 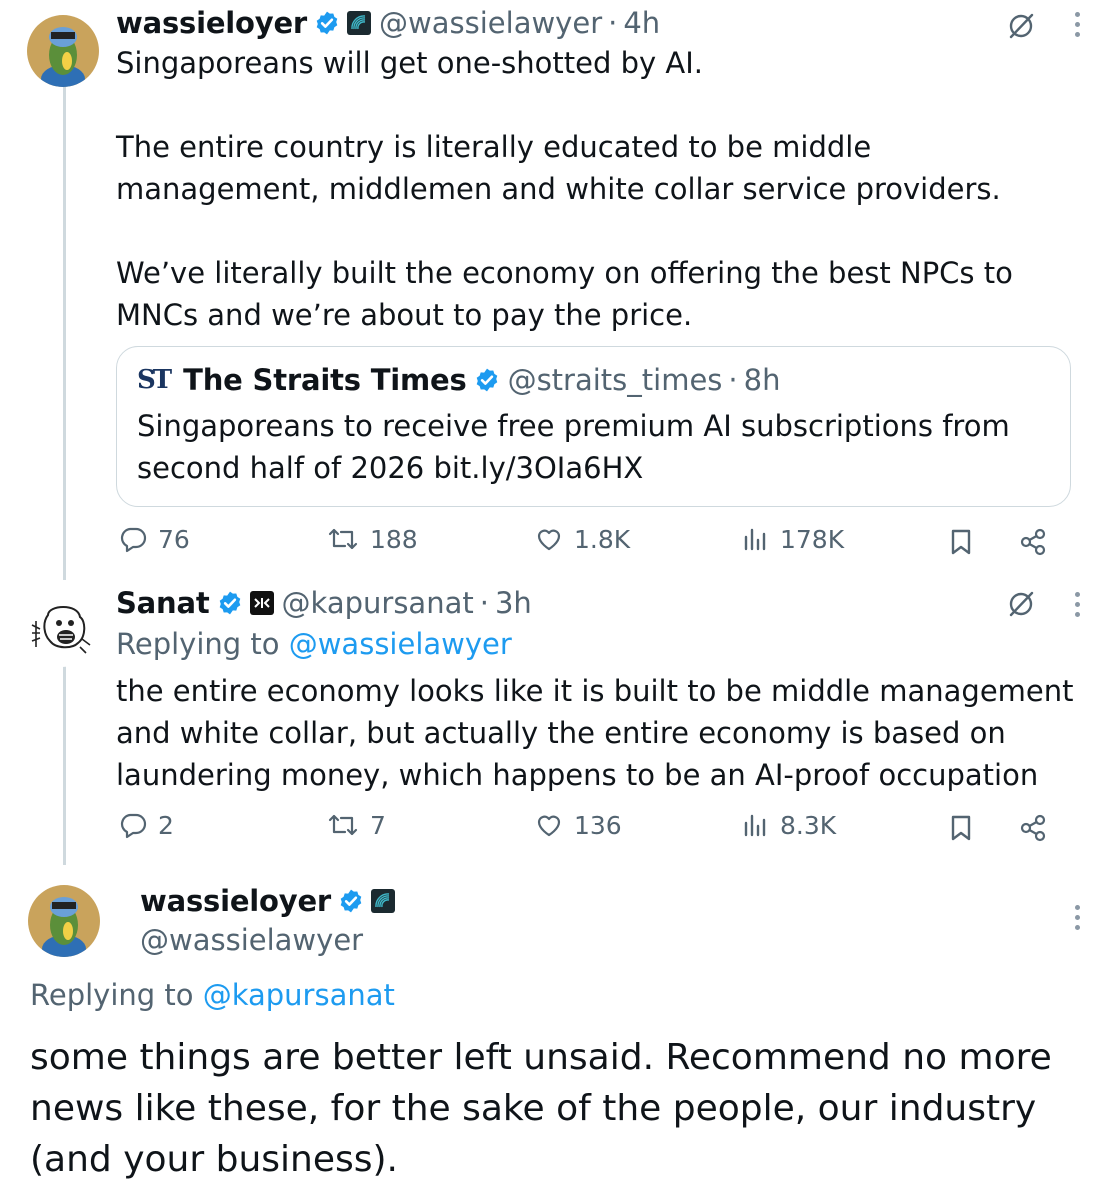 I want to click on replying-to: Replying to @kapursanat, so click(x=212, y=995).